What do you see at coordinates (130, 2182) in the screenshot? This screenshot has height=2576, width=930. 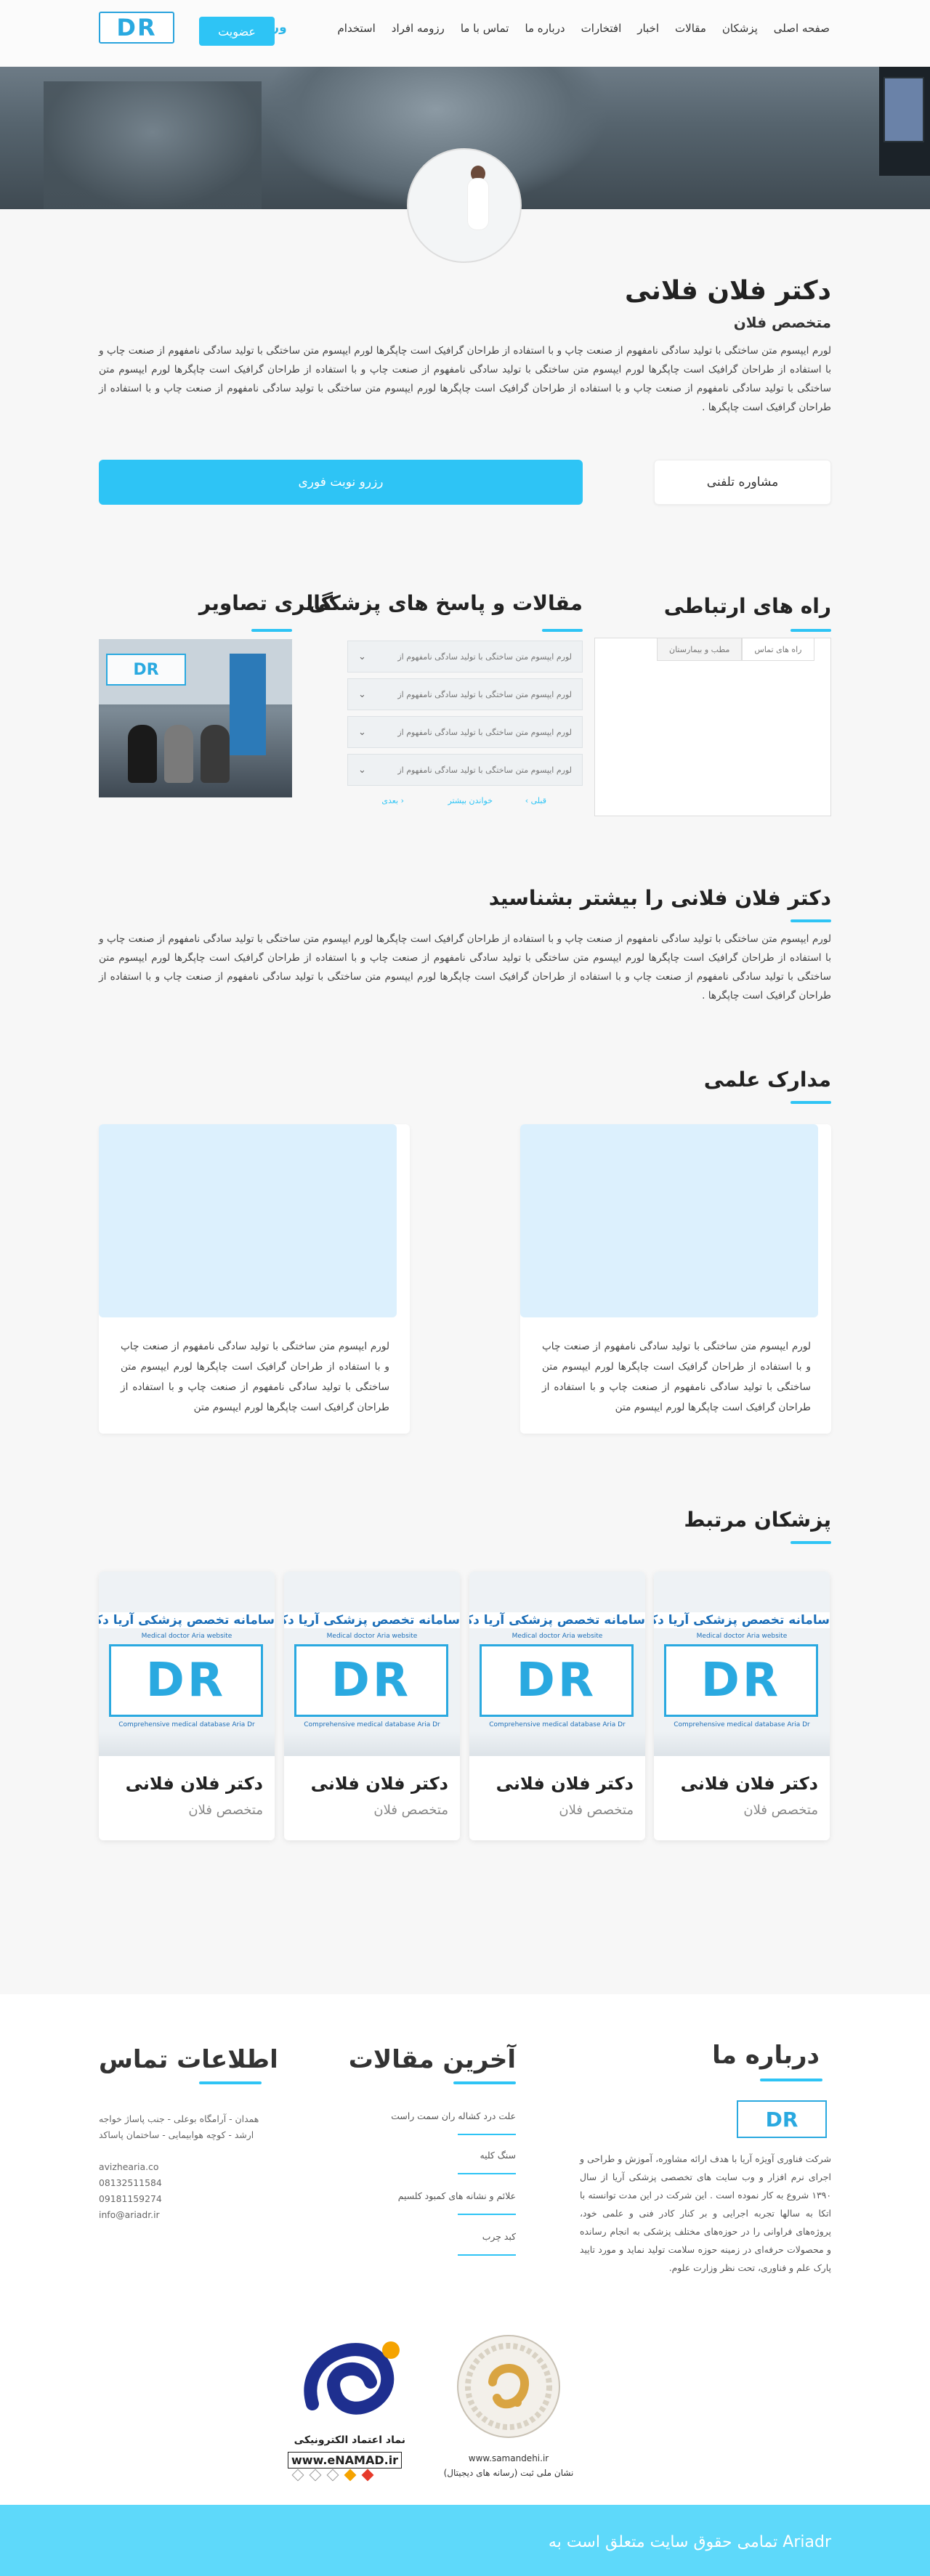 I see `footer-phone: 08132511584` at bounding box center [130, 2182].